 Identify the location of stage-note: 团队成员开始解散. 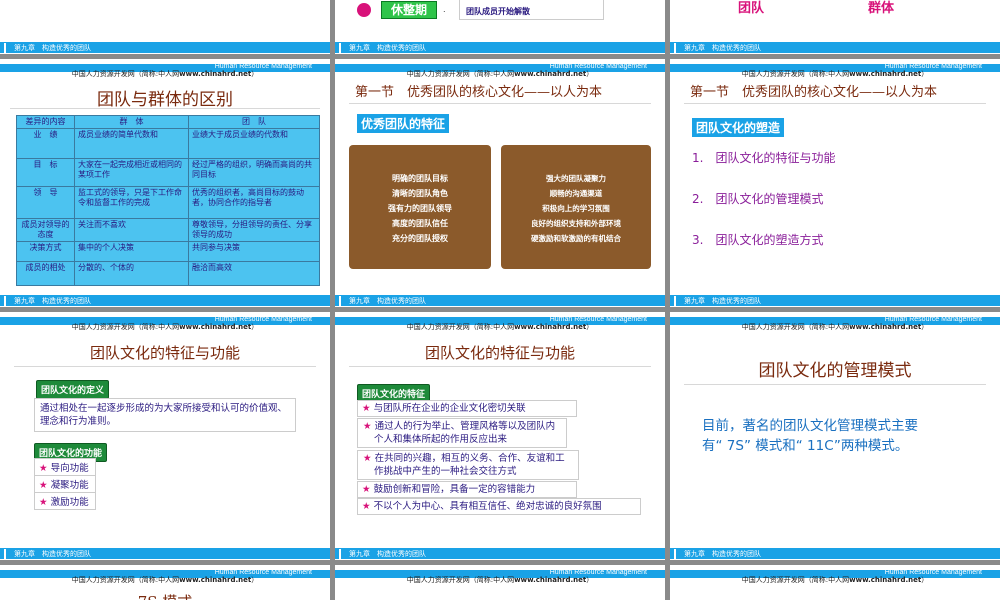
(531, 10).